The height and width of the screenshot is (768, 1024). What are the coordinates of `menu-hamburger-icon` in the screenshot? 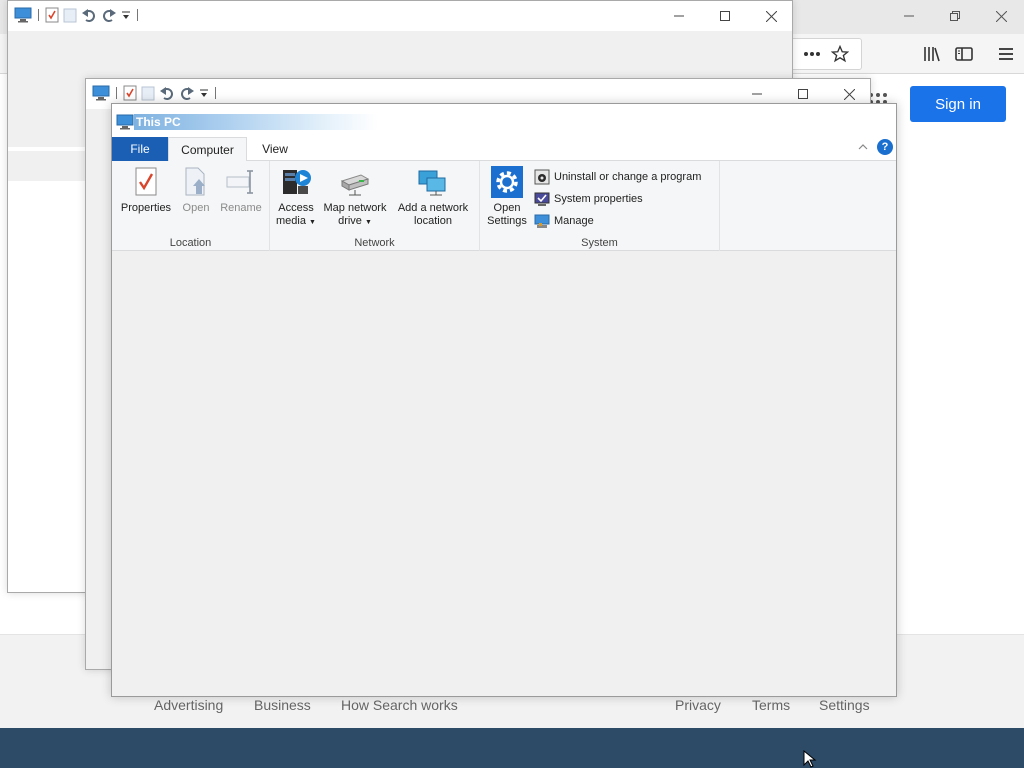 It's located at (1006, 54).